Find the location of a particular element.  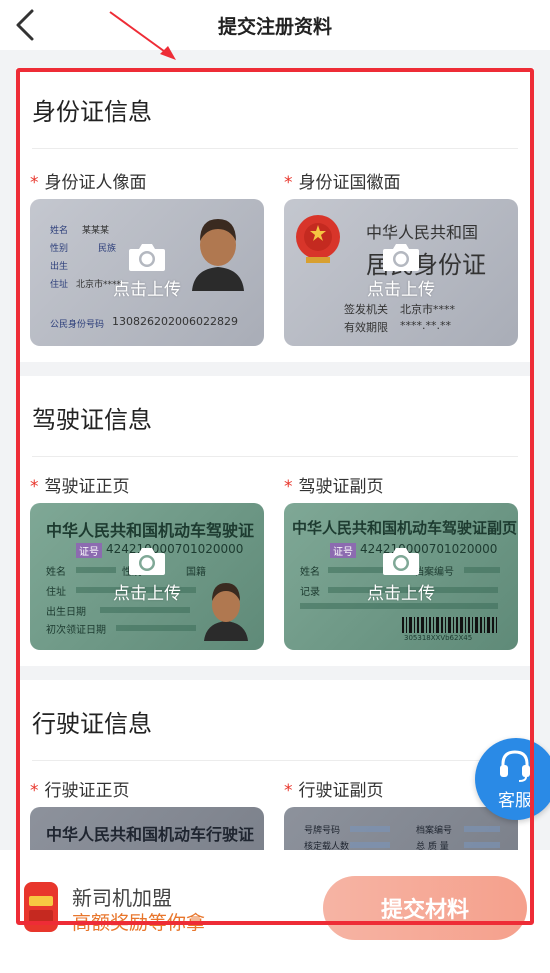

app-logo-icon is located at coordinates (41, 907).